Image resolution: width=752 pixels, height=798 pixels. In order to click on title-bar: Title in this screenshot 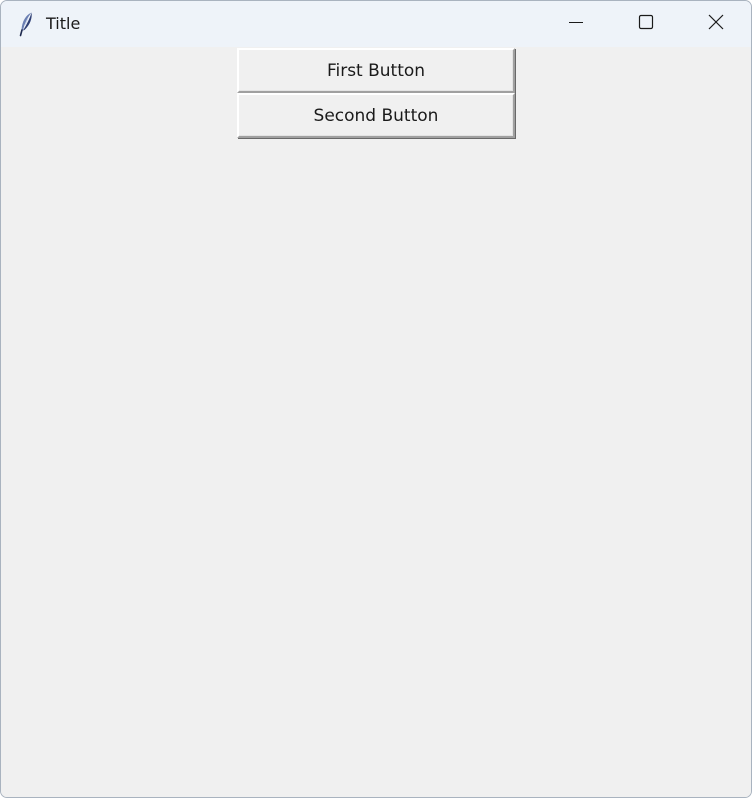, I will do `click(376, 24)`.